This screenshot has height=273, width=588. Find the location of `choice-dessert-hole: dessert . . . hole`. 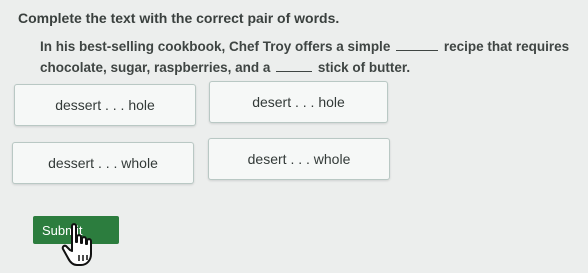

choice-dessert-hole: dessert . . . hole is located at coordinates (105, 105).